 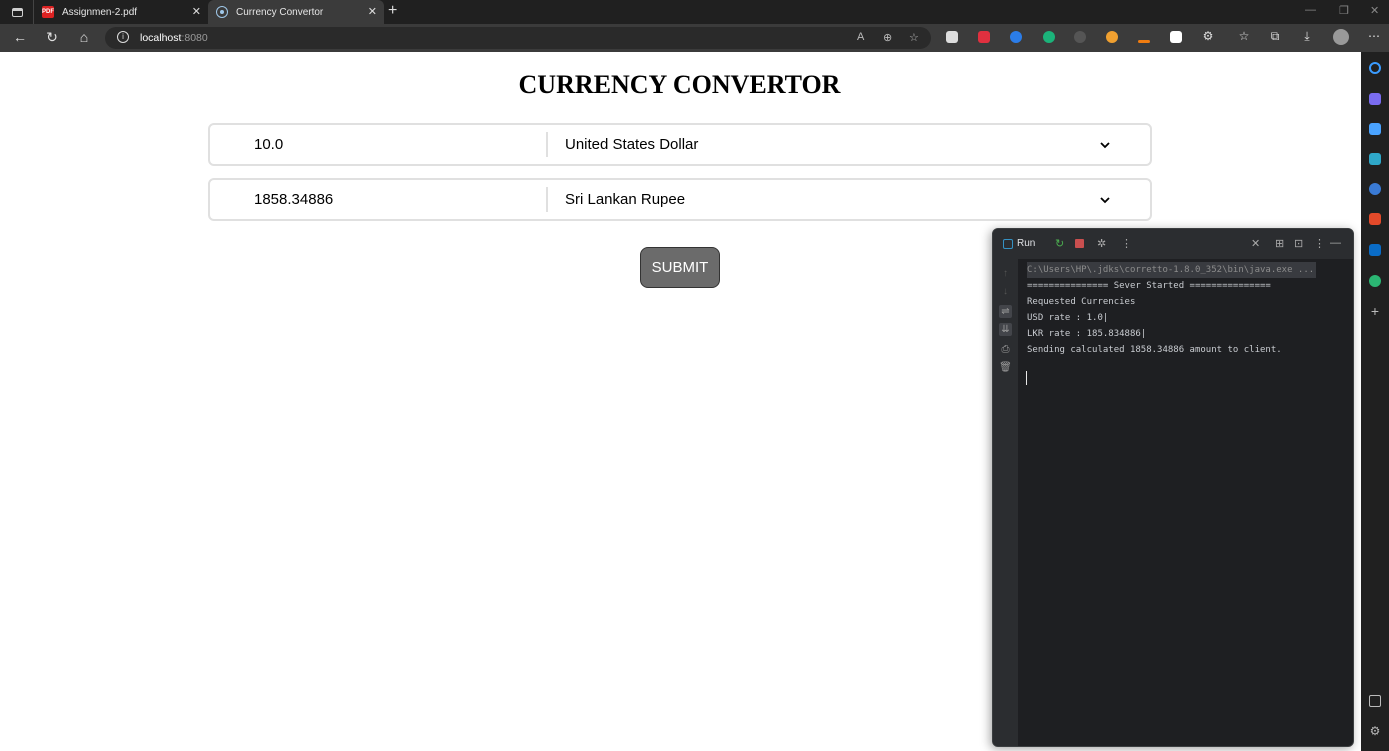 What do you see at coordinates (1126, 243) in the screenshot?
I see `more-icon: ⋮` at bounding box center [1126, 243].